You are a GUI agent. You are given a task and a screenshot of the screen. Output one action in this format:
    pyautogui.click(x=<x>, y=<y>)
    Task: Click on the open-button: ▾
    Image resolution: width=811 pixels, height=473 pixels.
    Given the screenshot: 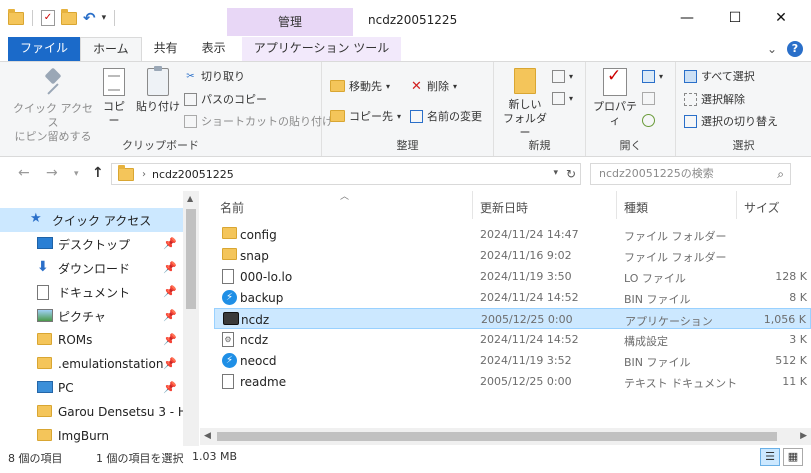 What is the action you would take?
    pyautogui.click(x=652, y=76)
    